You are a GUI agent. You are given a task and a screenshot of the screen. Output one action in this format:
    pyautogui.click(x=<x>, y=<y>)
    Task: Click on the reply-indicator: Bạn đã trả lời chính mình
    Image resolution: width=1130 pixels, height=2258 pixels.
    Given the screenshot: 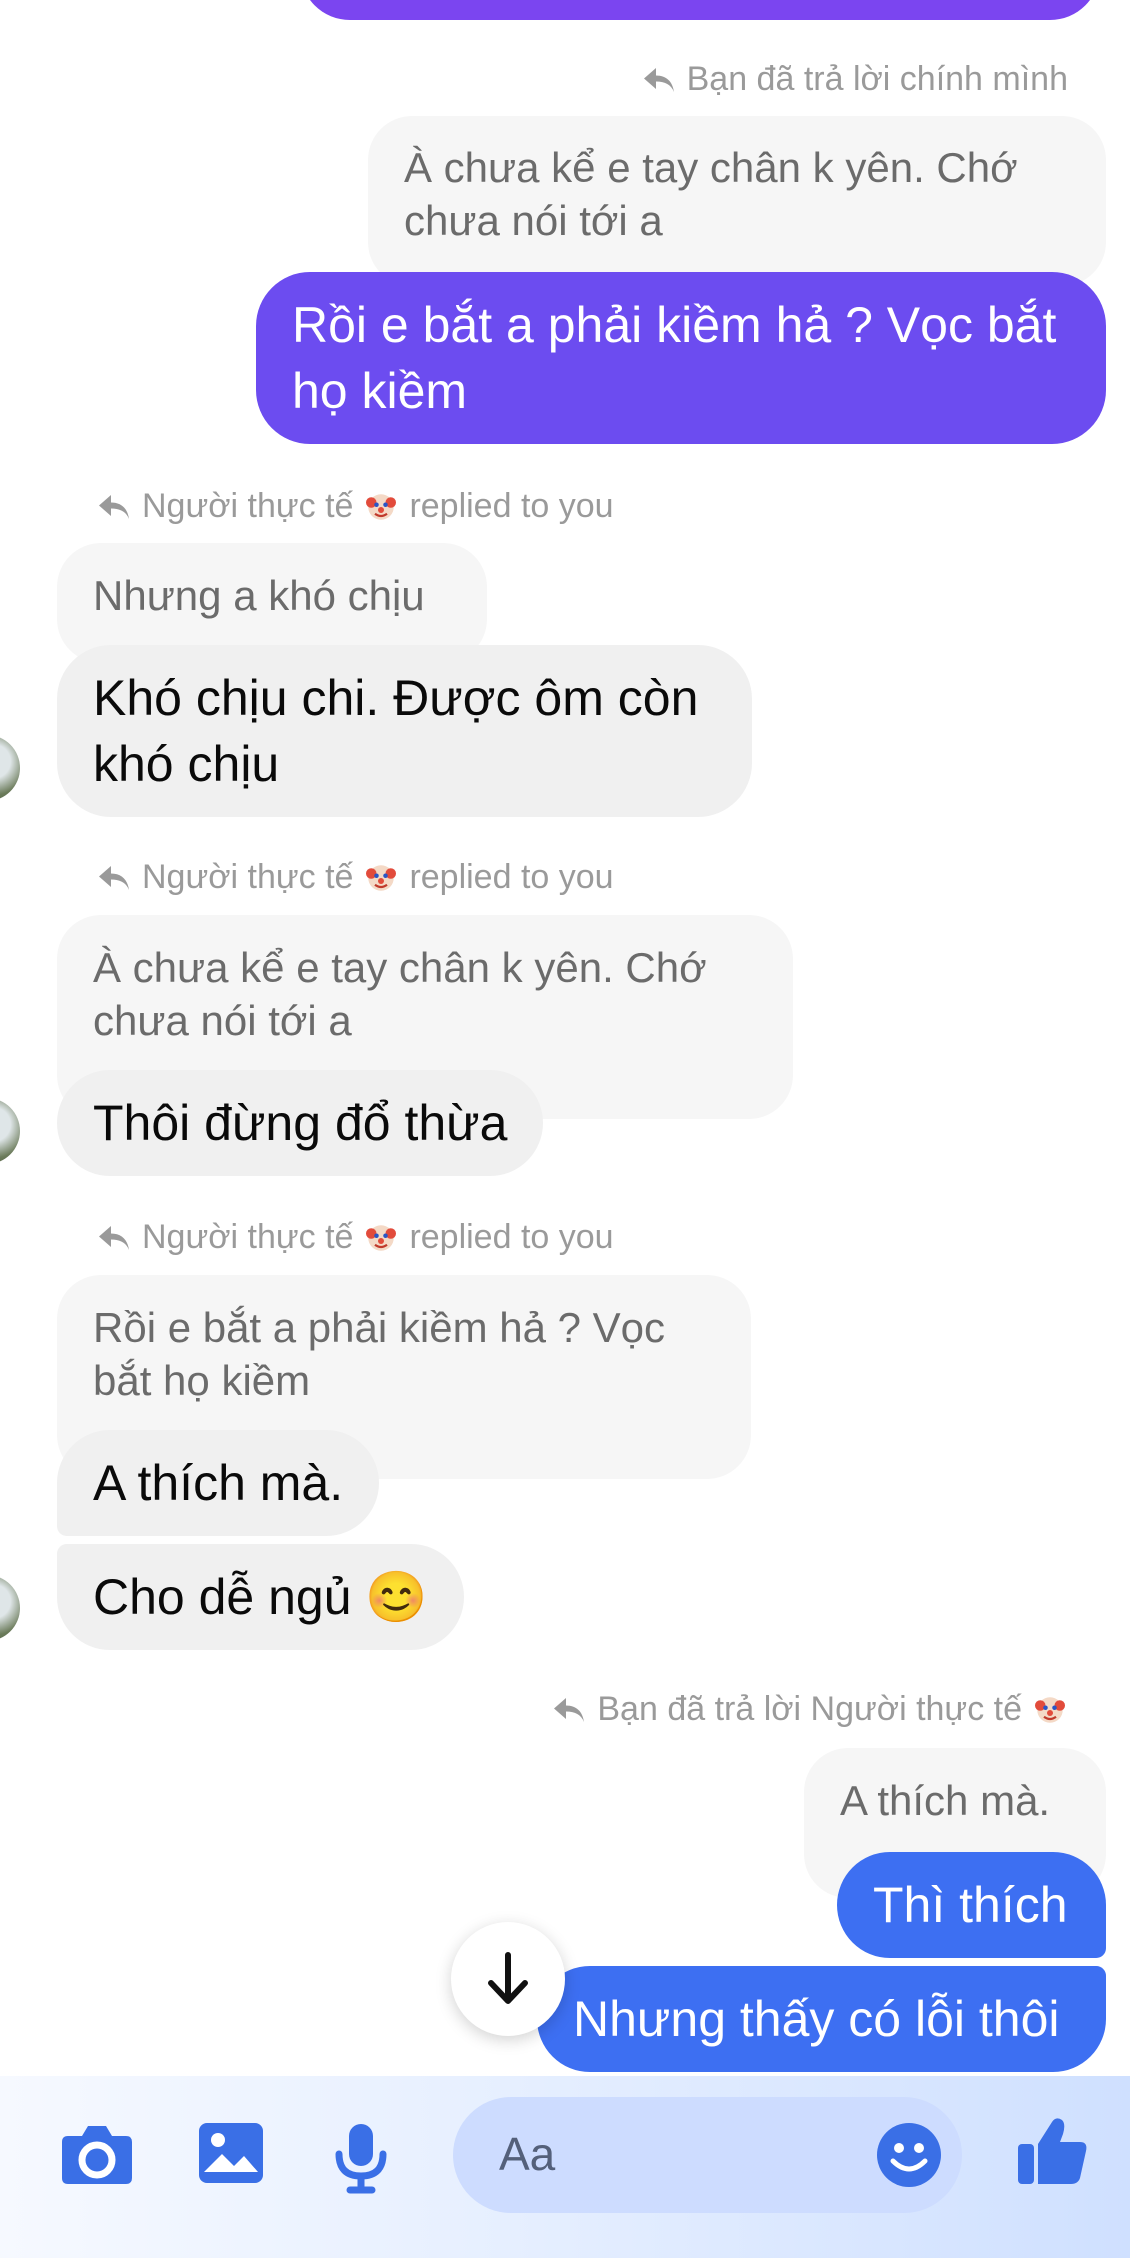 What is the action you would take?
    pyautogui.click(x=854, y=79)
    